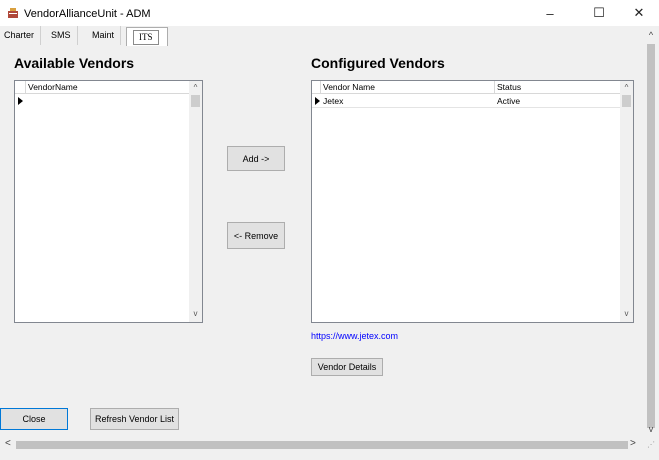  I want to click on resize-grip-icon: ⋰, so click(651, 445).